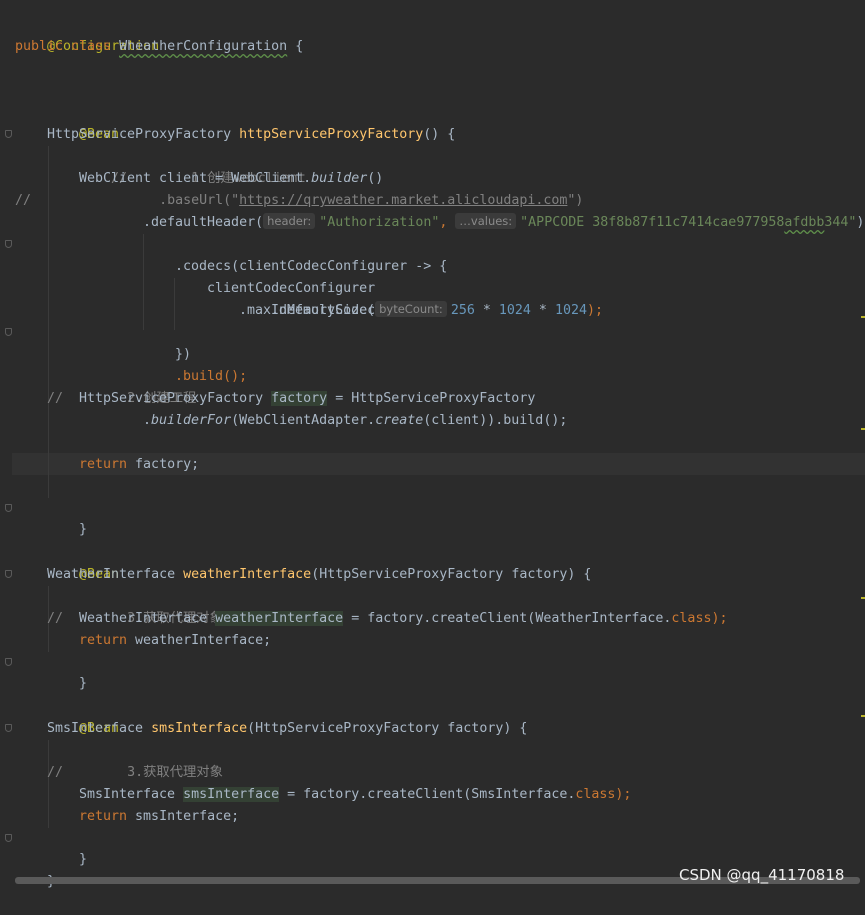 Image resolution: width=865 pixels, height=915 pixels. I want to click on return-type: SmsInterface, so click(99, 728).